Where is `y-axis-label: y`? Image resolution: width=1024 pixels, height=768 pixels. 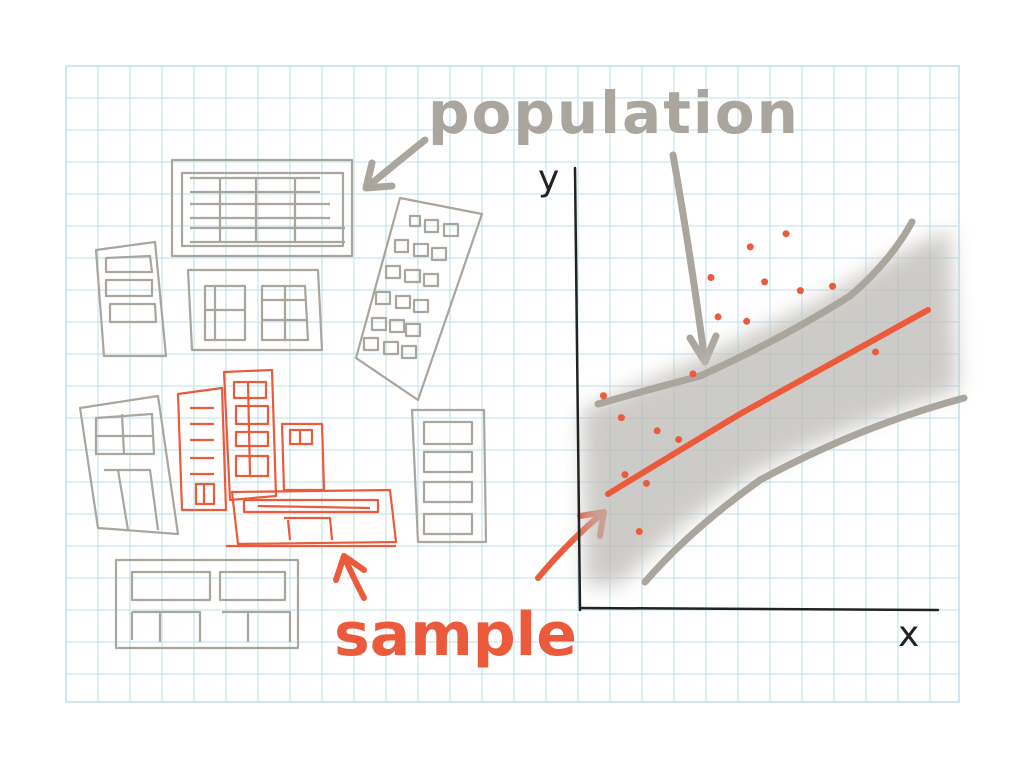 y-axis-label: y is located at coordinates (548, 178).